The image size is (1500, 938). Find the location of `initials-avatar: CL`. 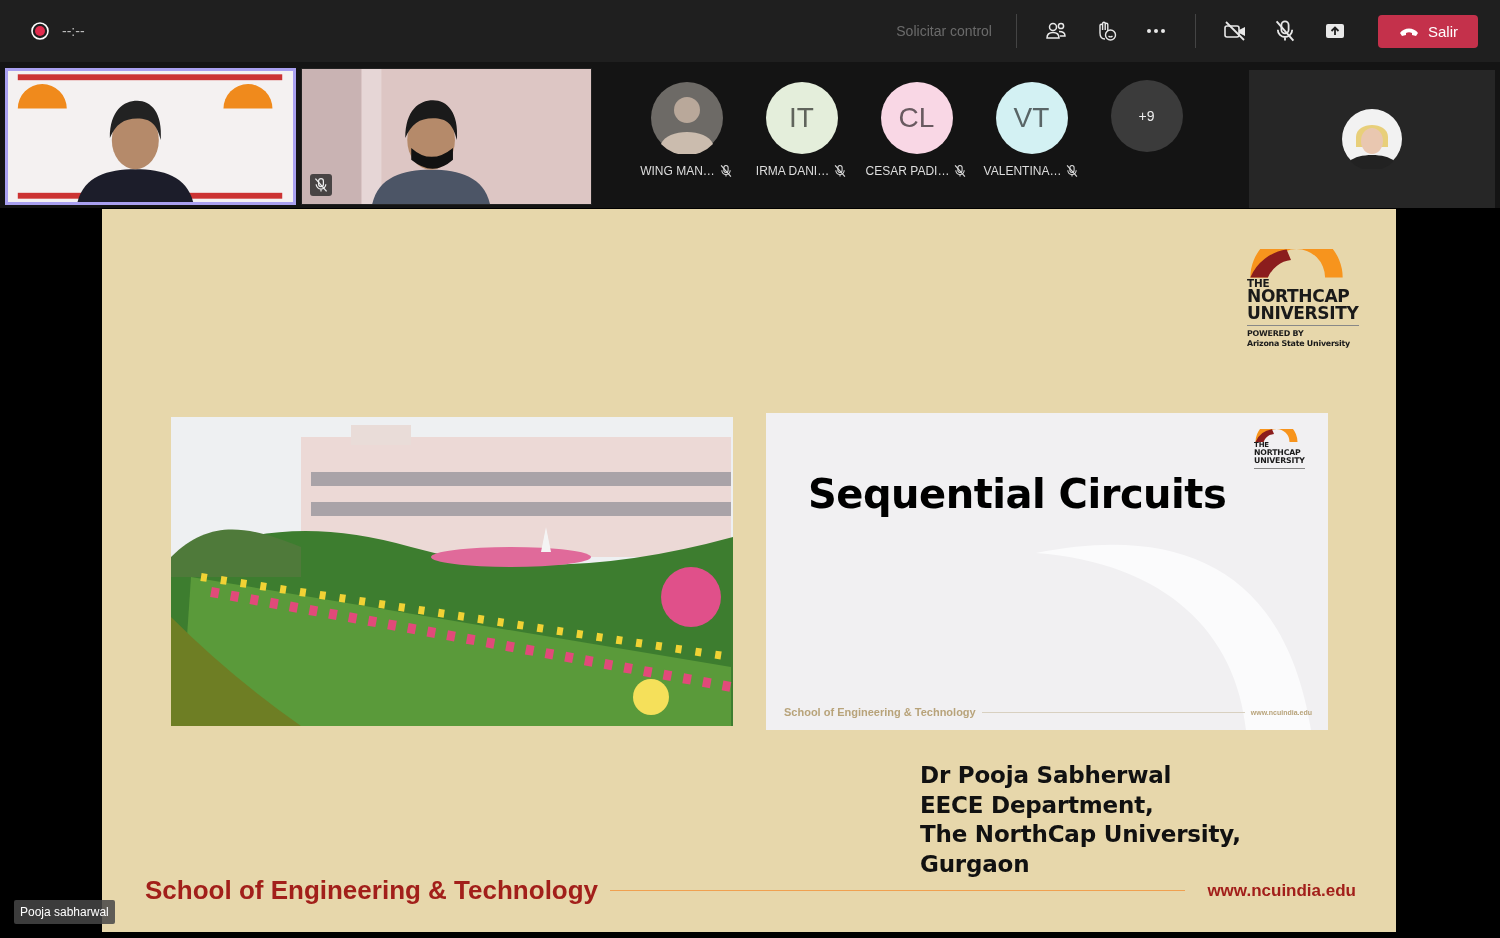

initials-avatar: CL is located at coordinates (916, 118).